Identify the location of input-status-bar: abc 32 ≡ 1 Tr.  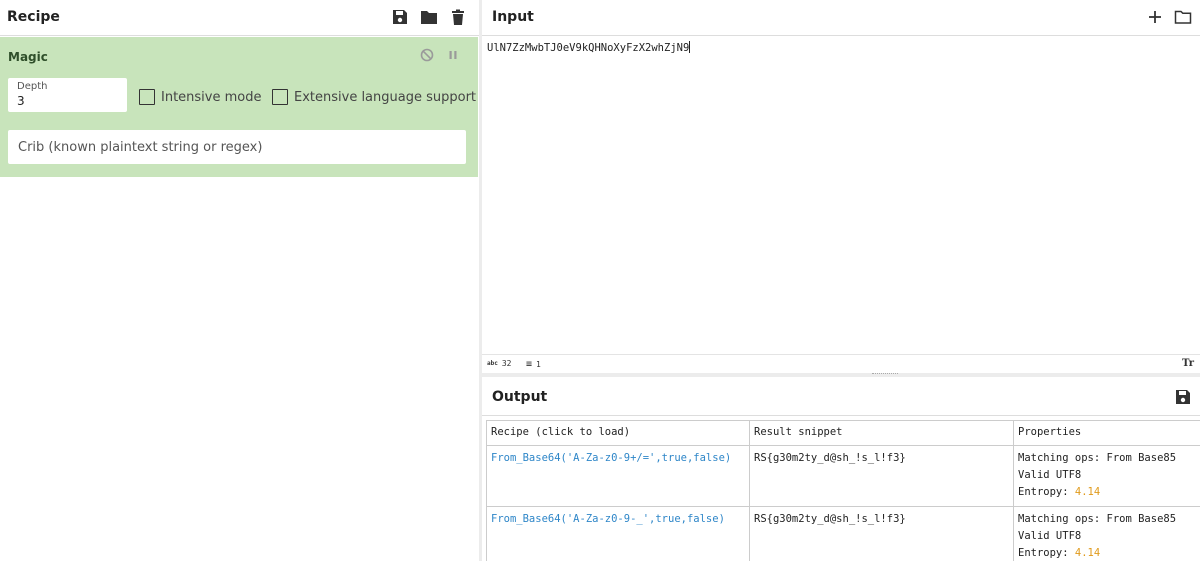
(841, 363).